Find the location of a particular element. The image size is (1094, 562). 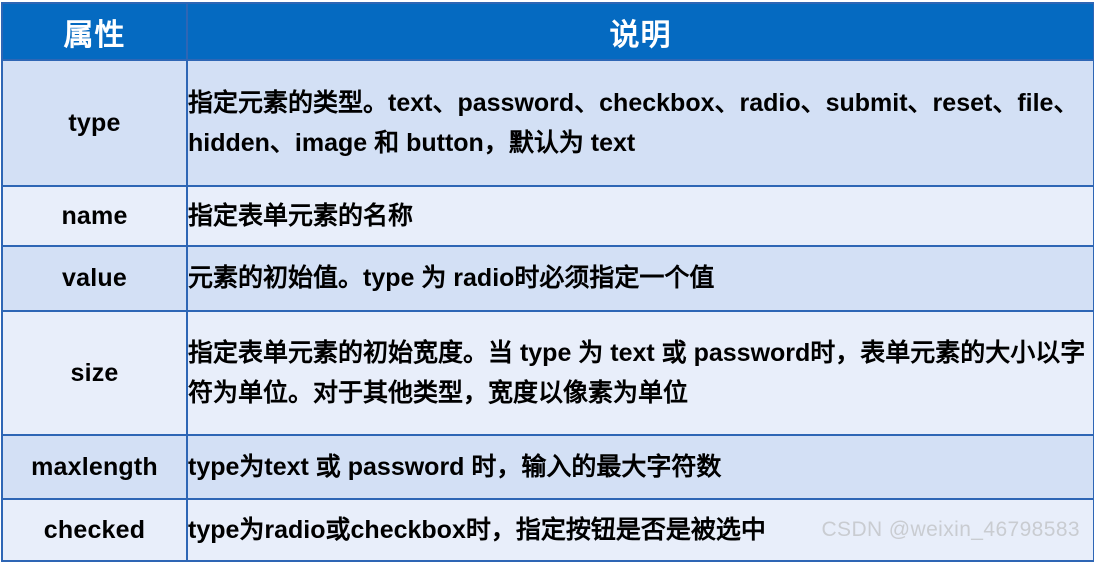

table-header-row: 属性 说明 is located at coordinates (547, 31).